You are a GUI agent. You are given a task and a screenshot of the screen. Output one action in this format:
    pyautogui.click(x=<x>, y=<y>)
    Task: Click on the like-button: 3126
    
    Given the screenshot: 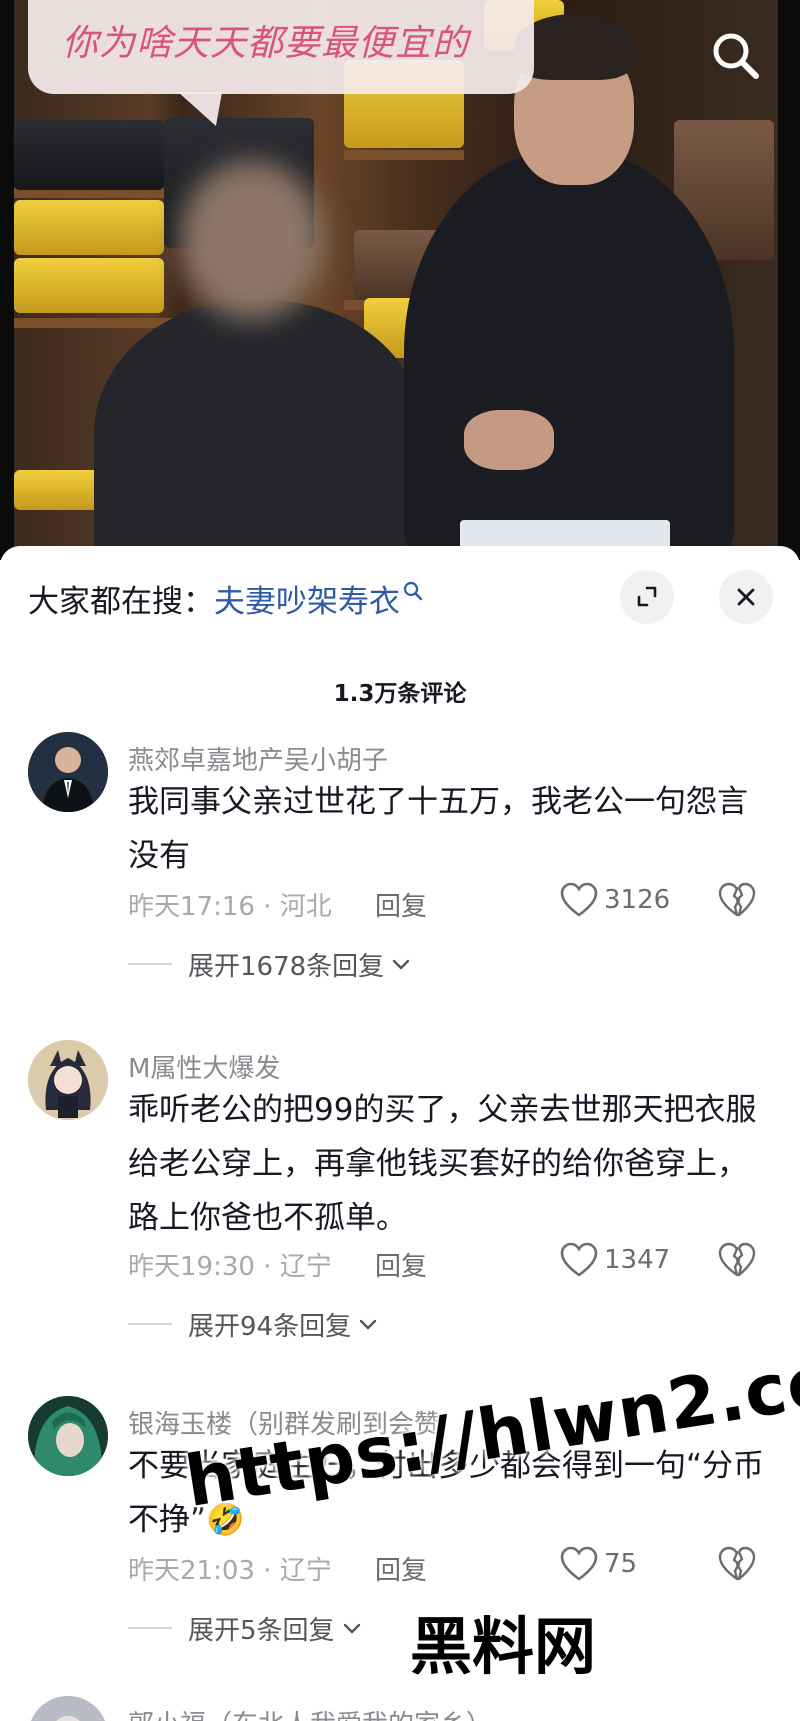 What is the action you would take?
    pyautogui.click(x=615, y=900)
    